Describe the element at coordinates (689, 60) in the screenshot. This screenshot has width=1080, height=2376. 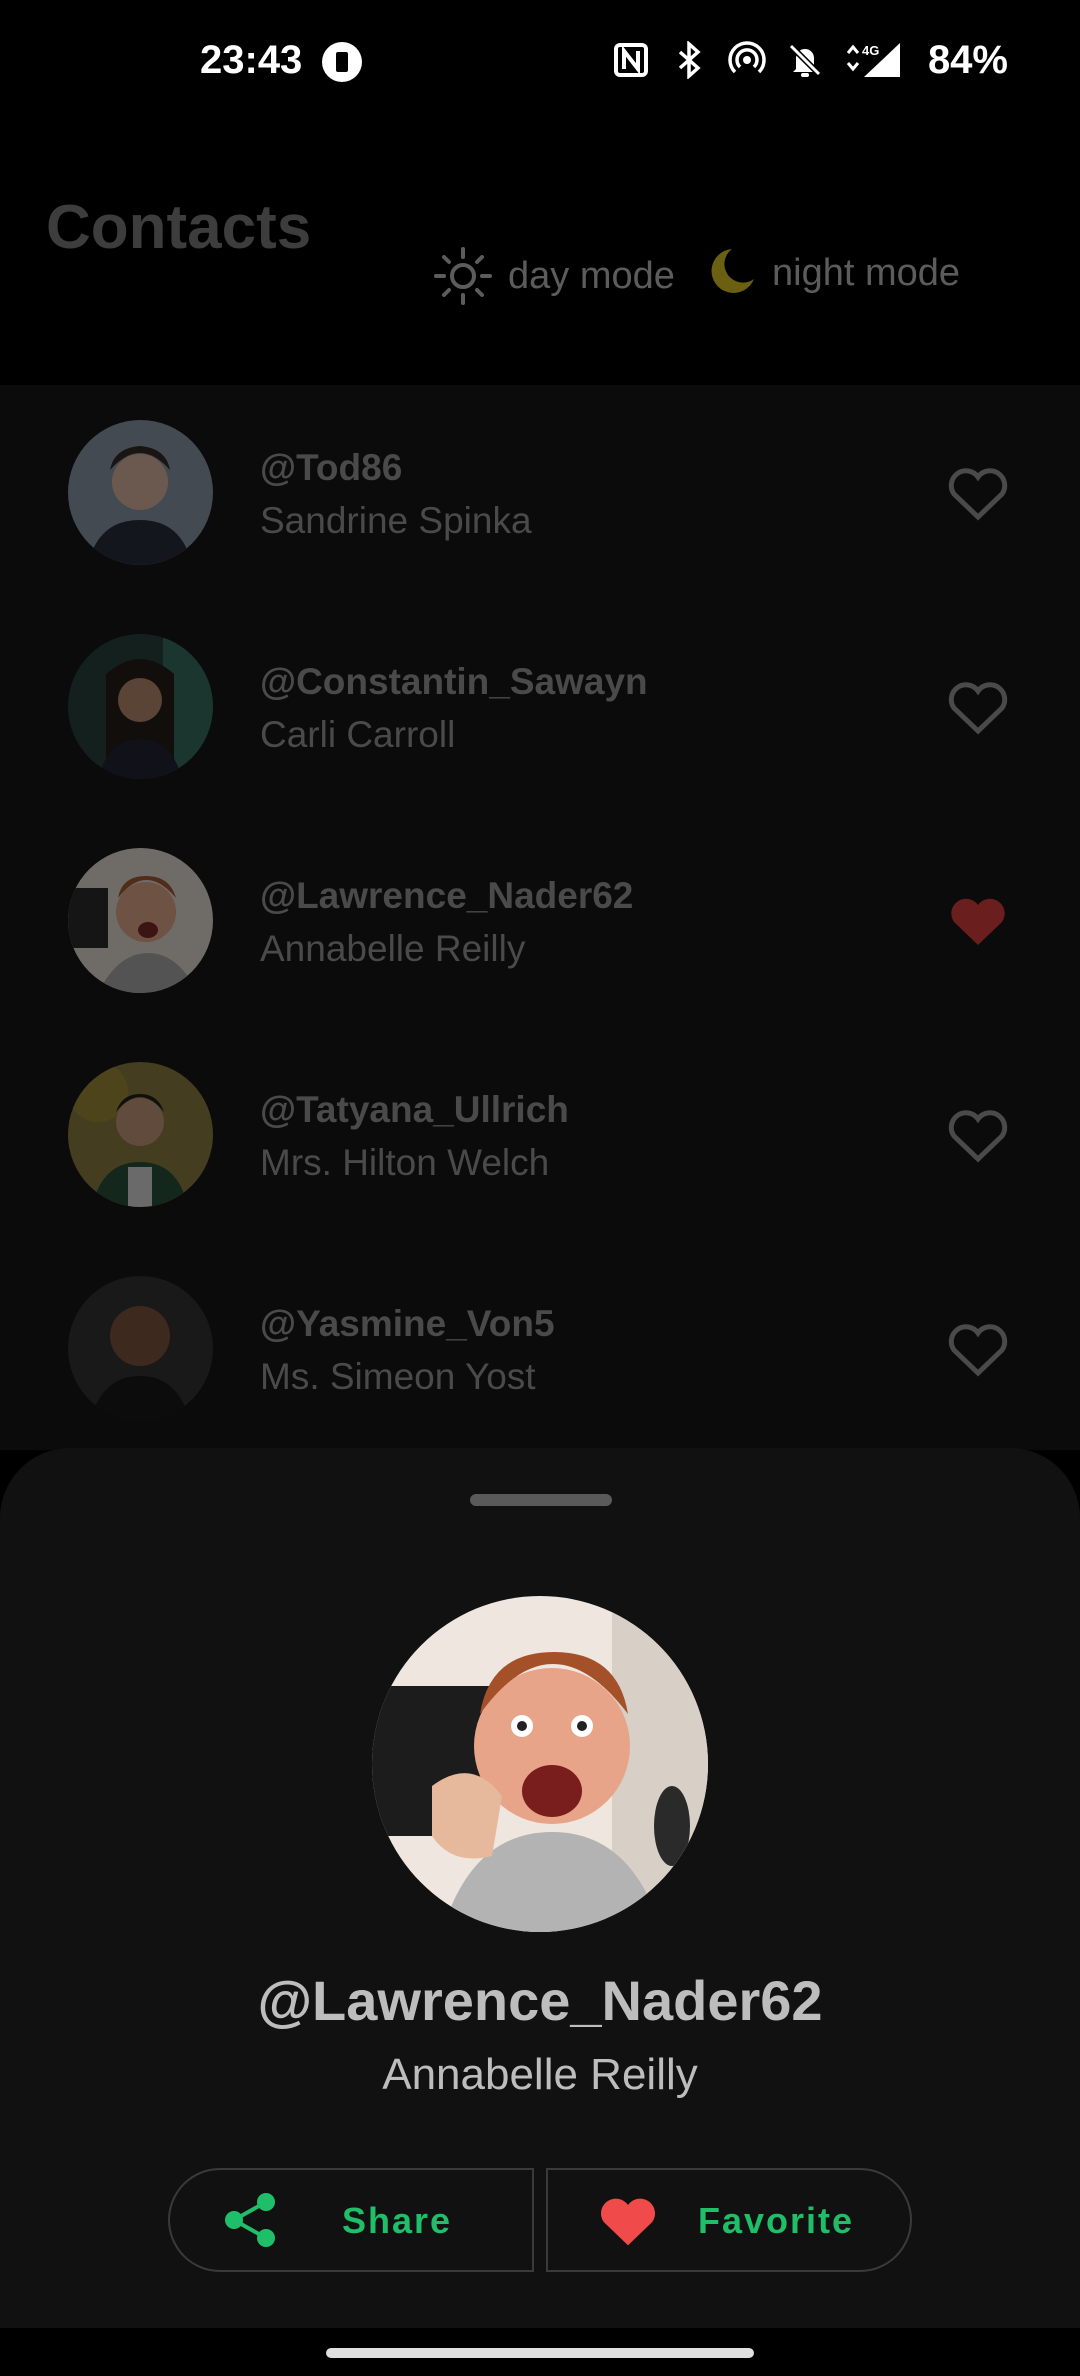
I see `bluetooth-icon` at that location.